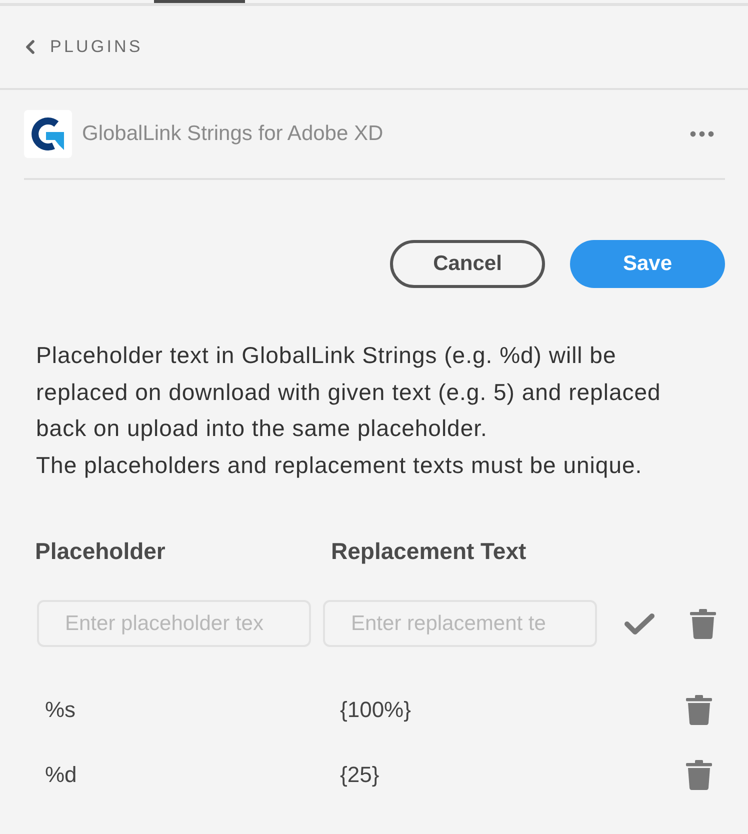 The height and width of the screenshot is (834, 748). Describe the element at coordinates (460, 624) in the screenshot. I see `replacement-field: Enter replacement te` at that location.